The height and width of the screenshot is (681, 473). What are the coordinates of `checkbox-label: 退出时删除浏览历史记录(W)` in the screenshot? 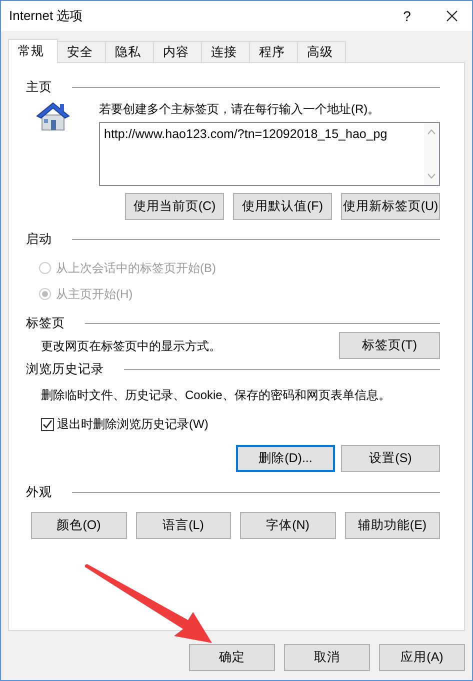 It's located at (132, 424).